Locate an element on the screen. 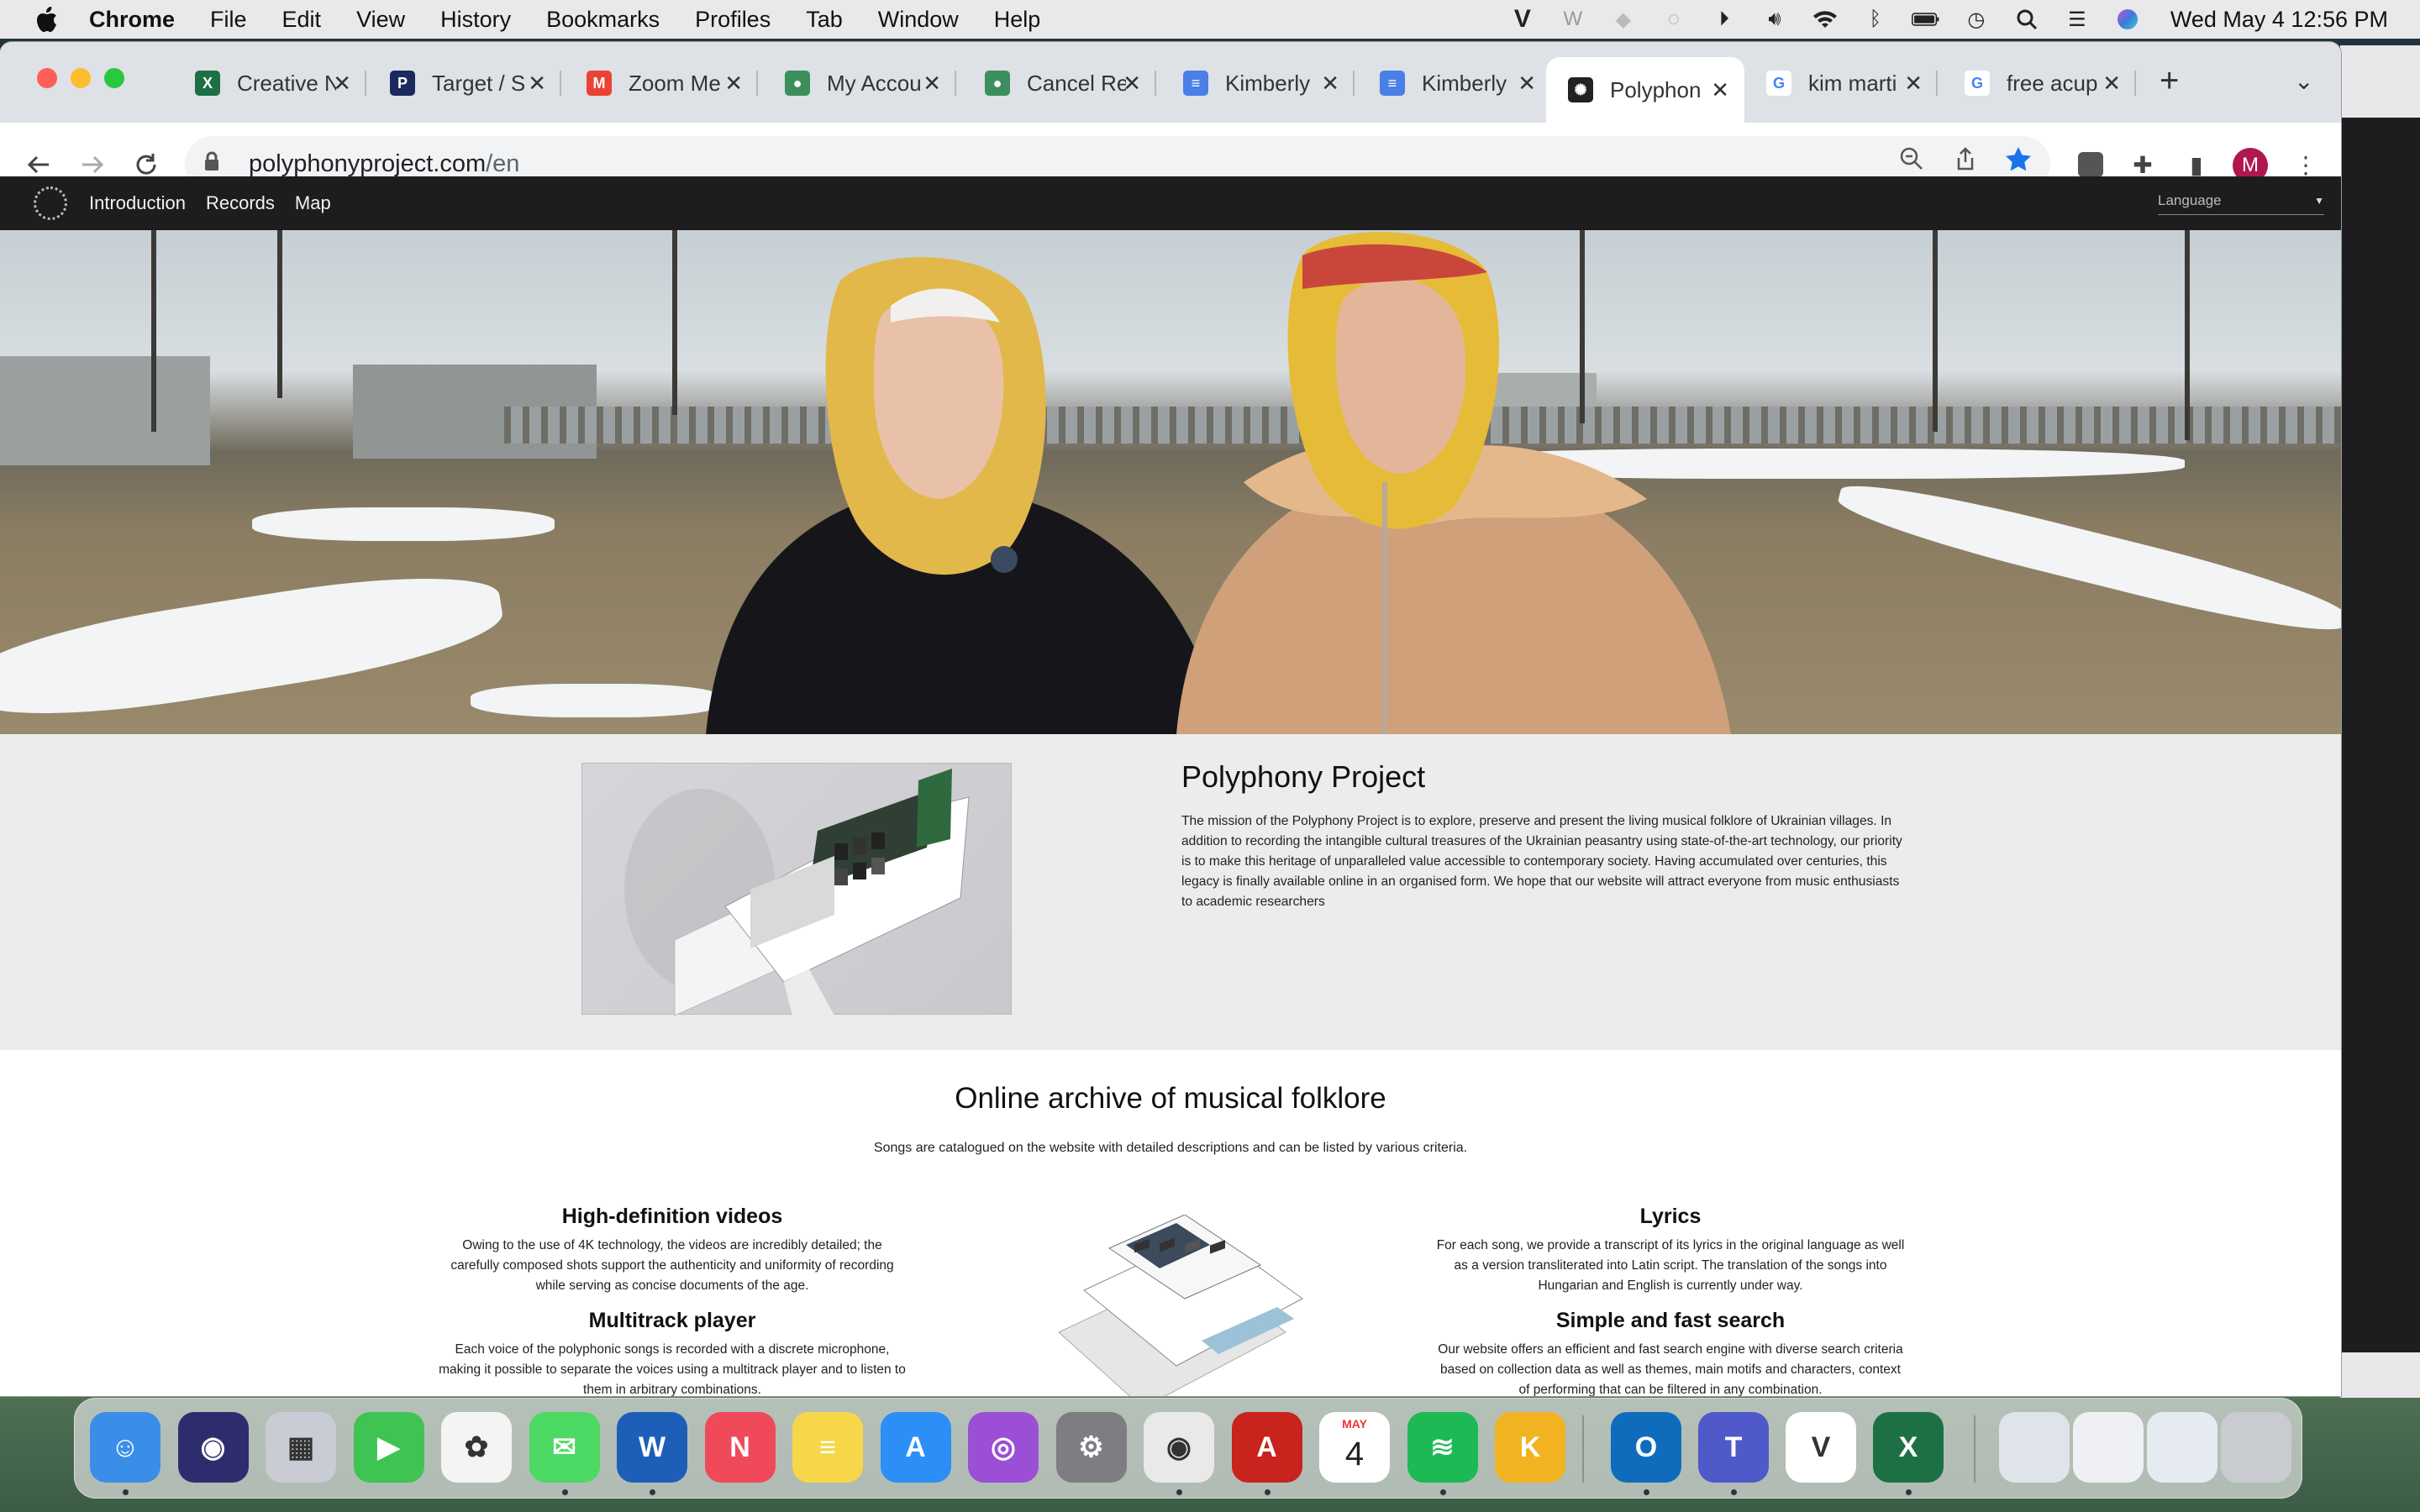 This screenshot has width=2420, height=1512. trash-icon is located at coordinates (2256, 1447).